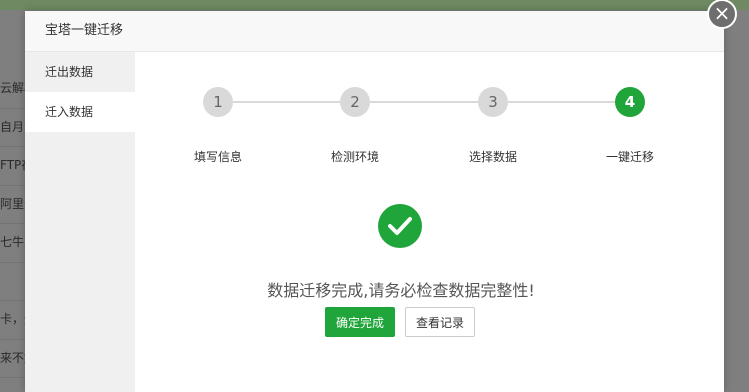 This screenshot has height=392, width=749. Describe the element at coordinates (354, 157) in the screenshot. I see `step-2-label: 检测环境` at that location.